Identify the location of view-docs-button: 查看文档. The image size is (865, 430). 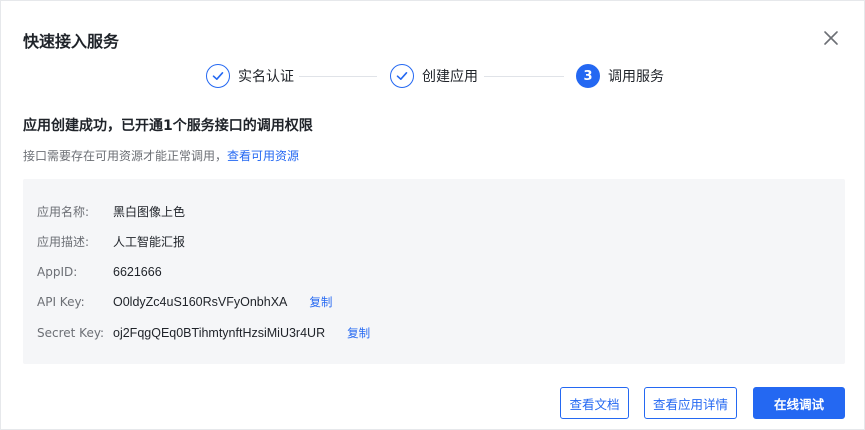
(594, 403).